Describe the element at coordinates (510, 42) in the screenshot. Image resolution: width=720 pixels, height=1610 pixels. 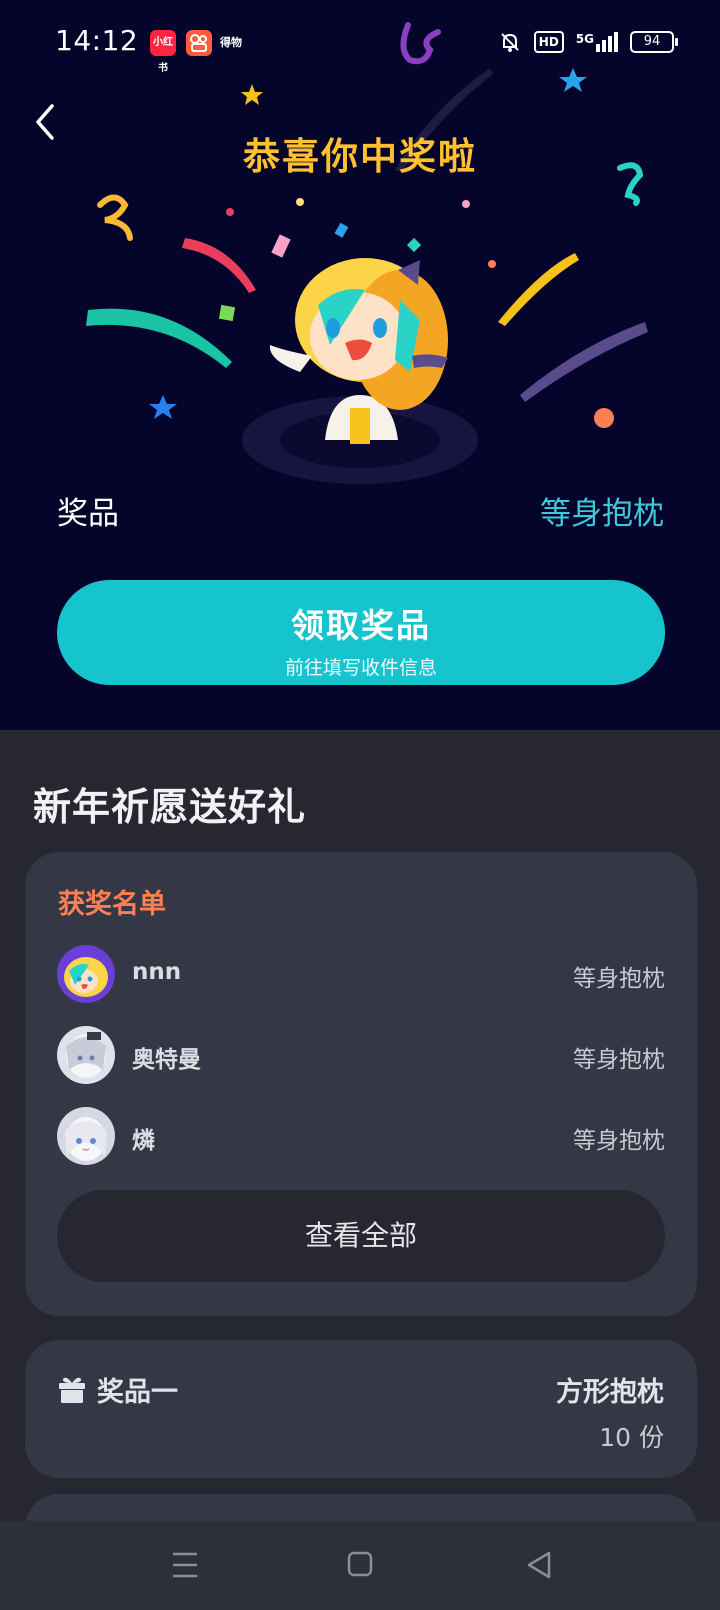
I see `mute-bell-icon` at that location.